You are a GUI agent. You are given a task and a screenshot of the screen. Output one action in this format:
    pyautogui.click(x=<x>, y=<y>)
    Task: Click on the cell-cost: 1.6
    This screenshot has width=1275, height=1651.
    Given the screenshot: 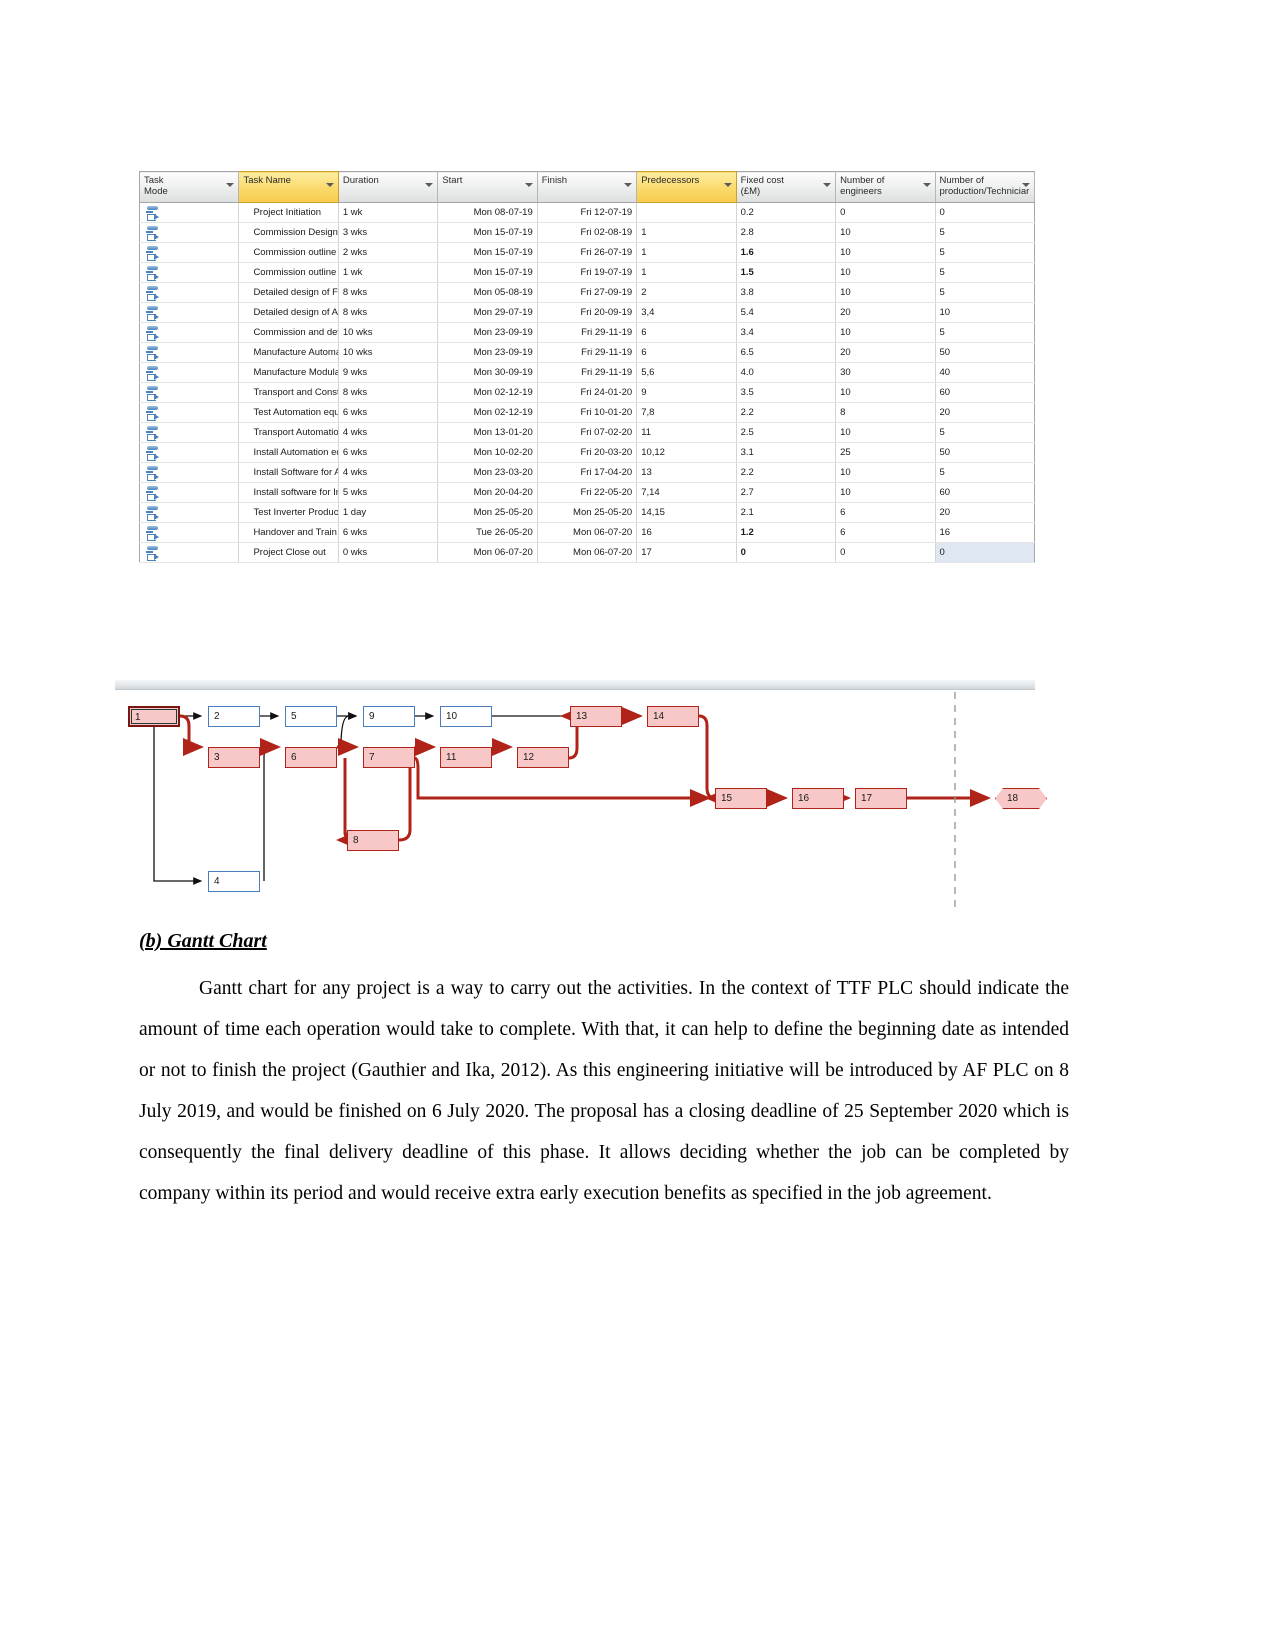 What is the action you would take?
    pyautogui.click(x=786, y=252)
    